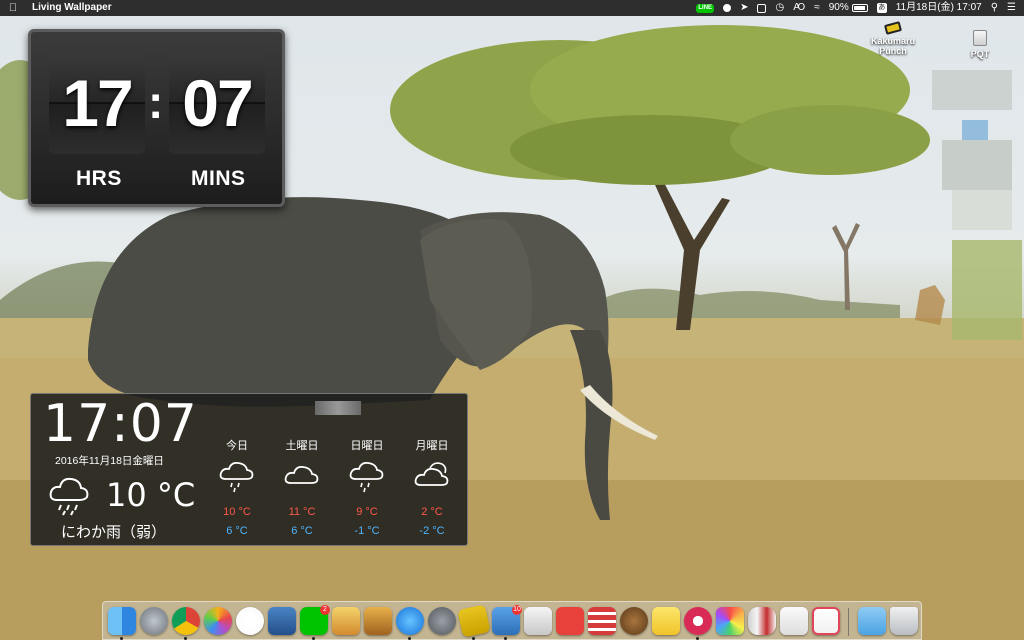 The image size is (1024, 640). What do you see at coordinates (727, 8) in the screenshot?
I see `record-dot-icon` at bounding box center [727, 8].